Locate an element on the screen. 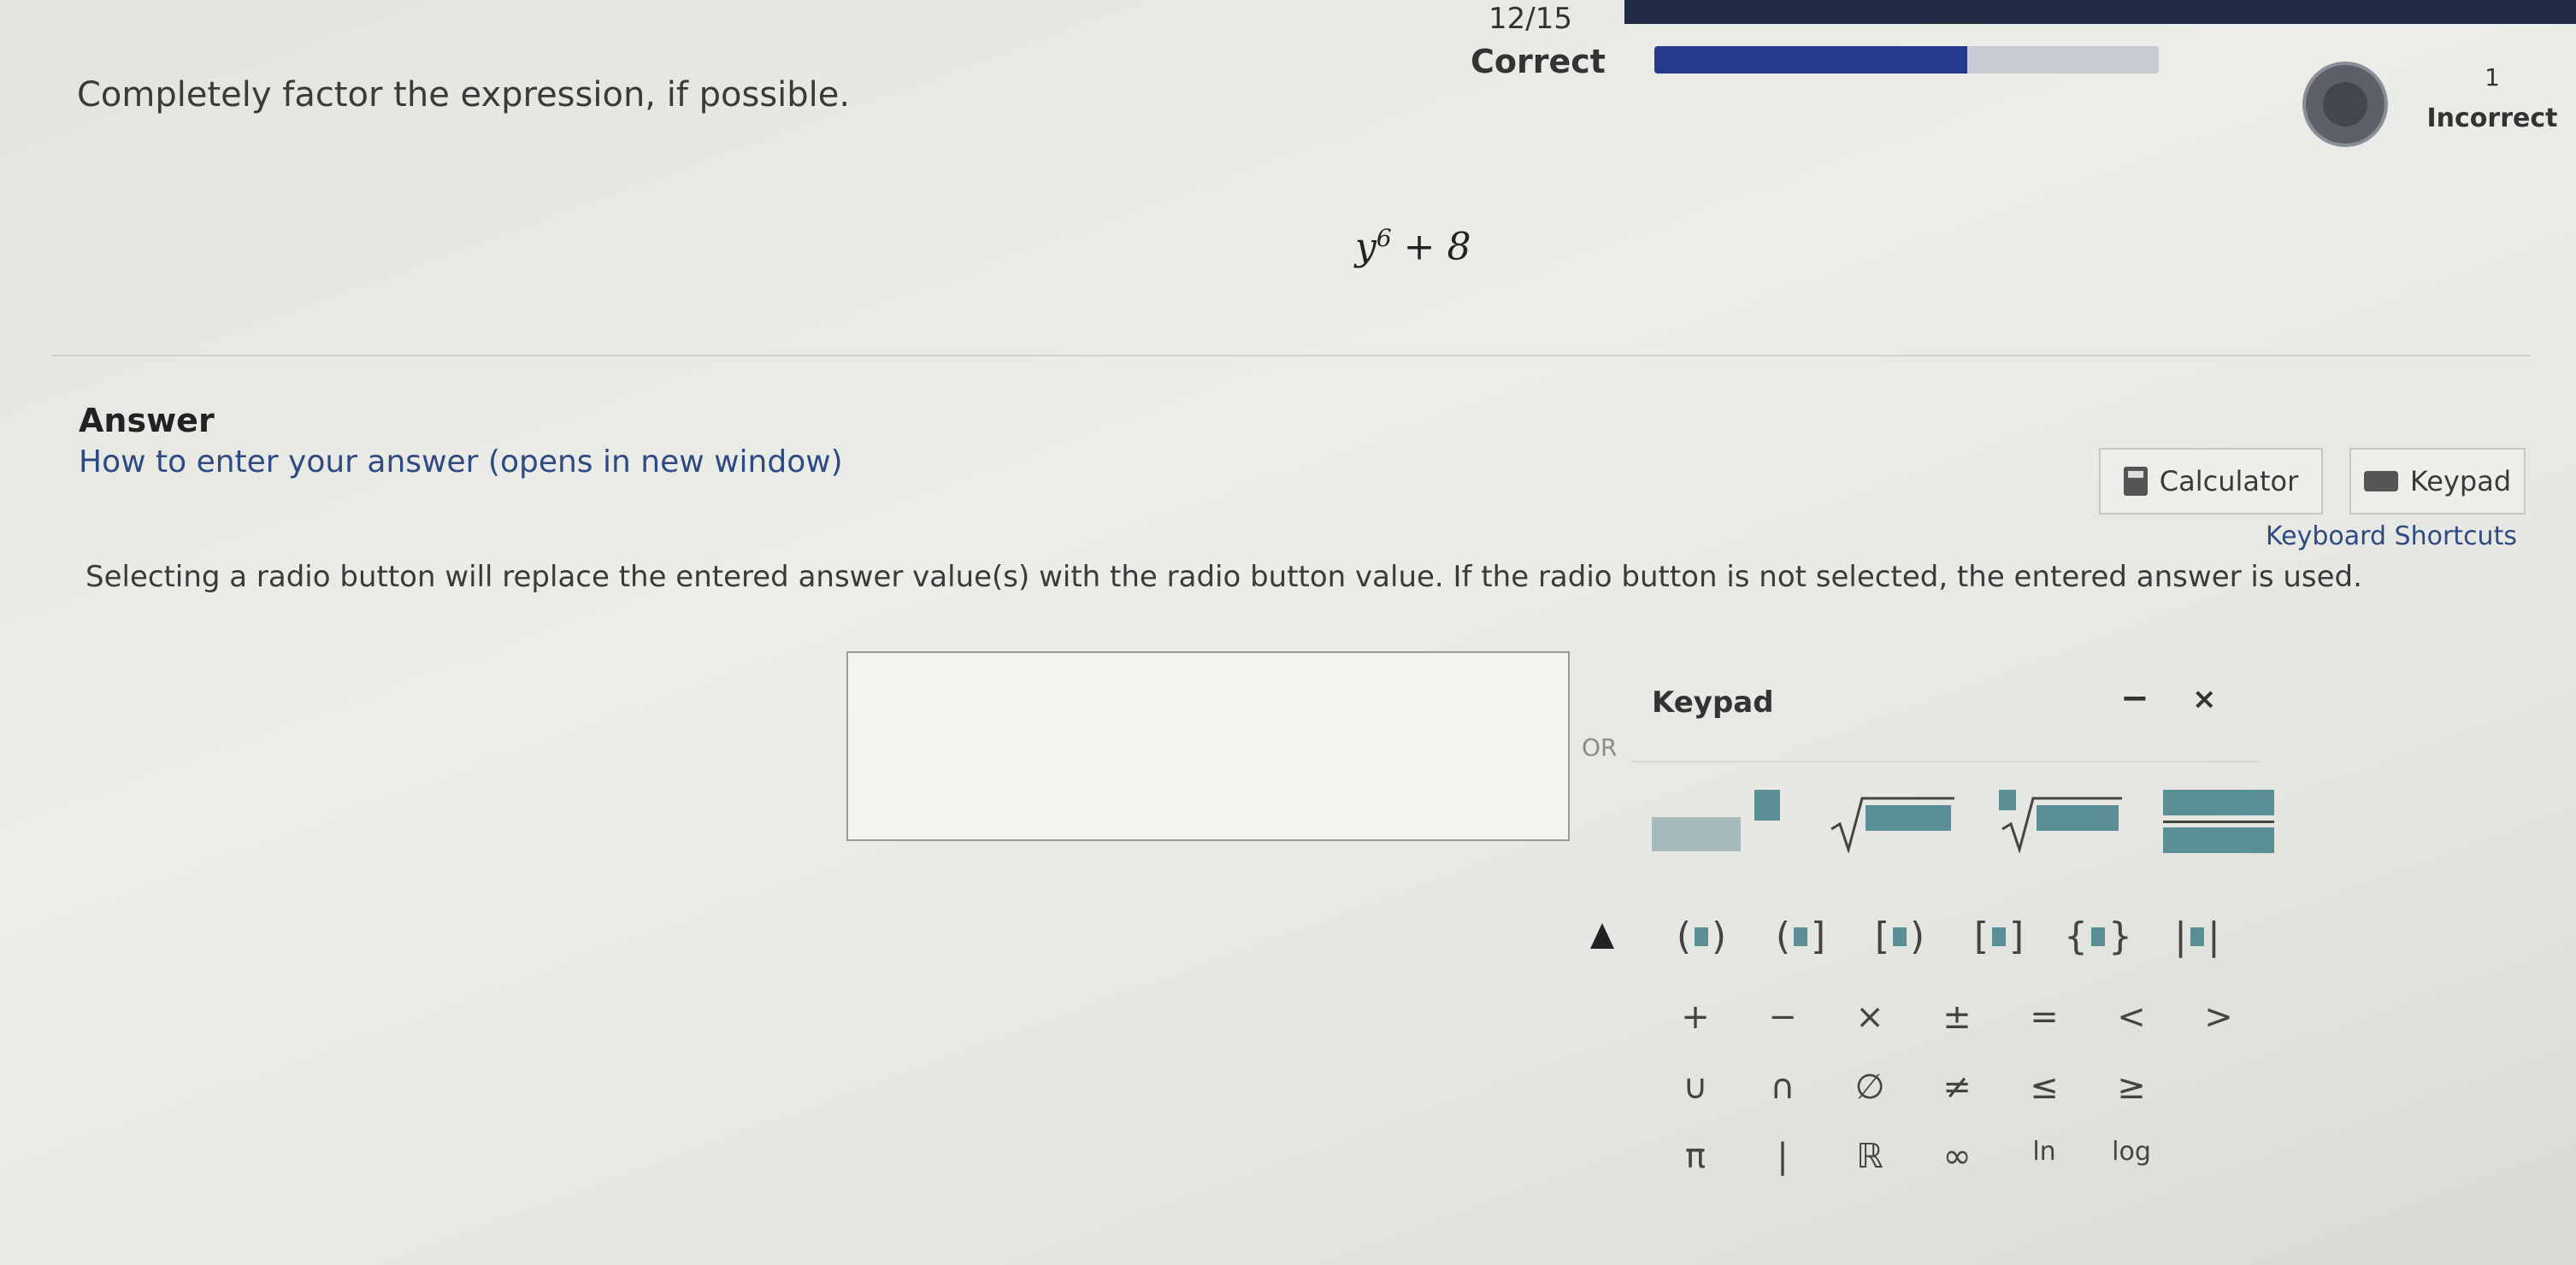  incorrect-count: 1 is located at coordinates (2492, 77).